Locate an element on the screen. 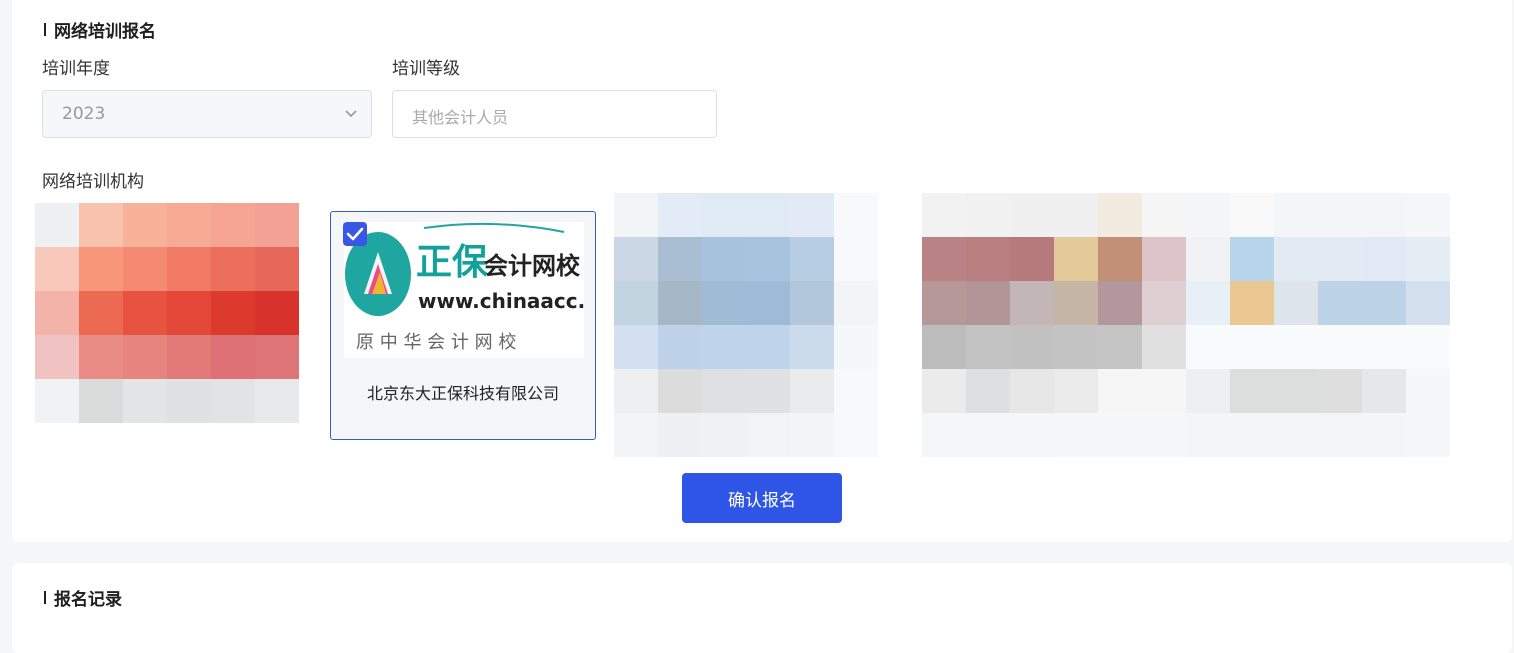 The width and height of the screenshot is (1514, 653). checkbox-checked is located at coordinates (355, 234).